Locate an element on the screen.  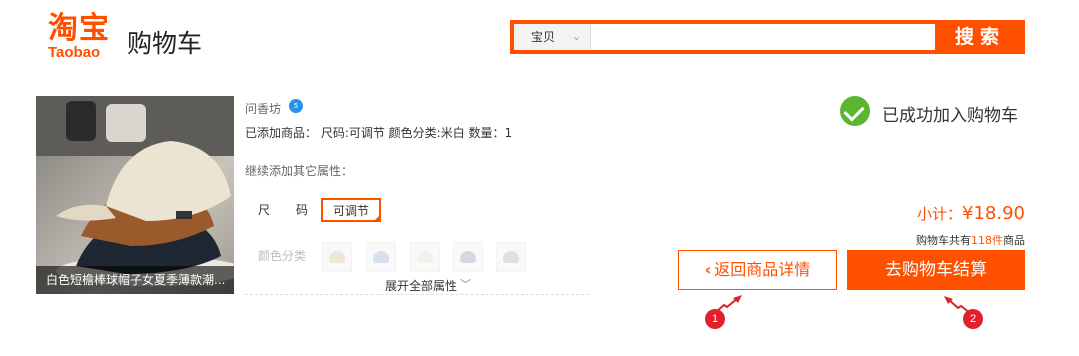
annotation-marker-2: 2 is located at coordinates (973, 319).